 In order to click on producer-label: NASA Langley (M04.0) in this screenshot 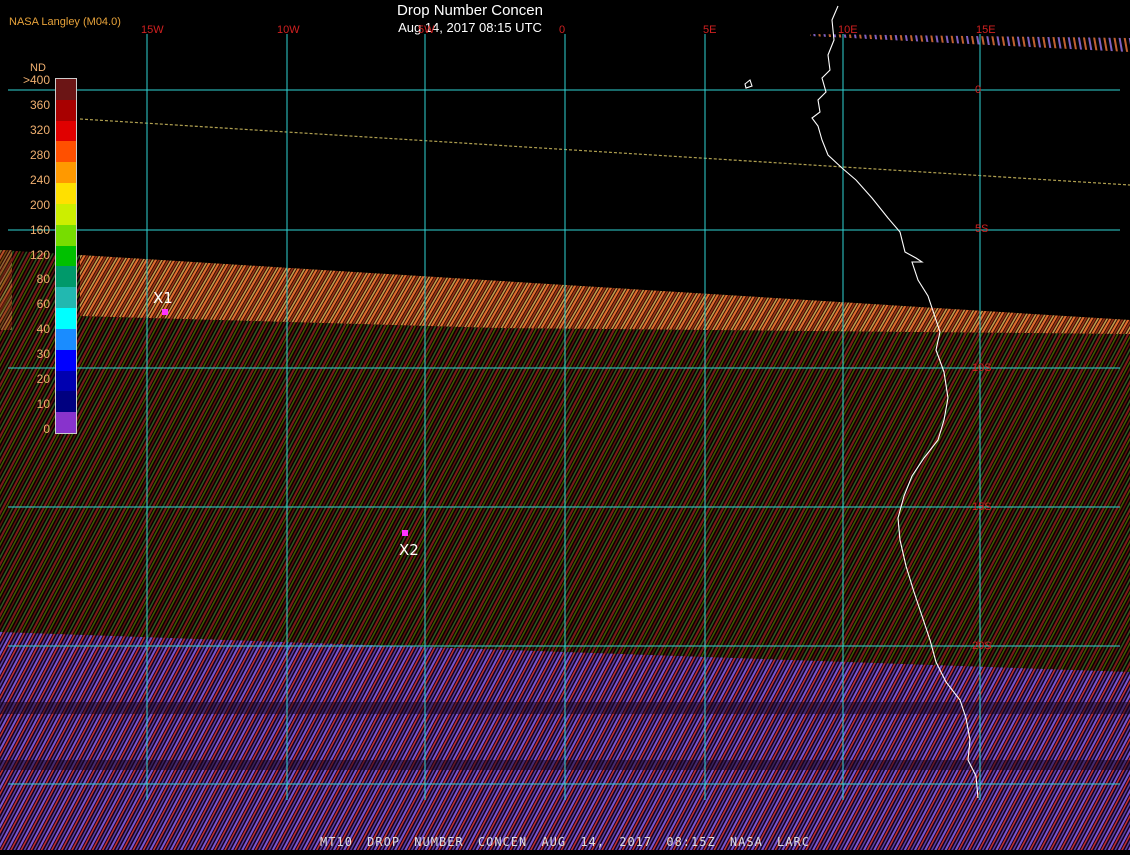, I will do `click(65, 22)`.